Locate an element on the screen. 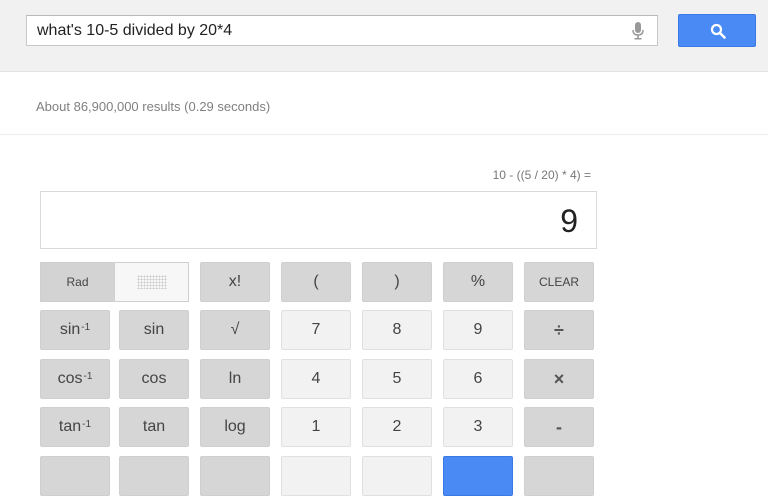 This screenshot has height=496, width=768. digit-8-key: 8 is located at coordinates (397, 330).